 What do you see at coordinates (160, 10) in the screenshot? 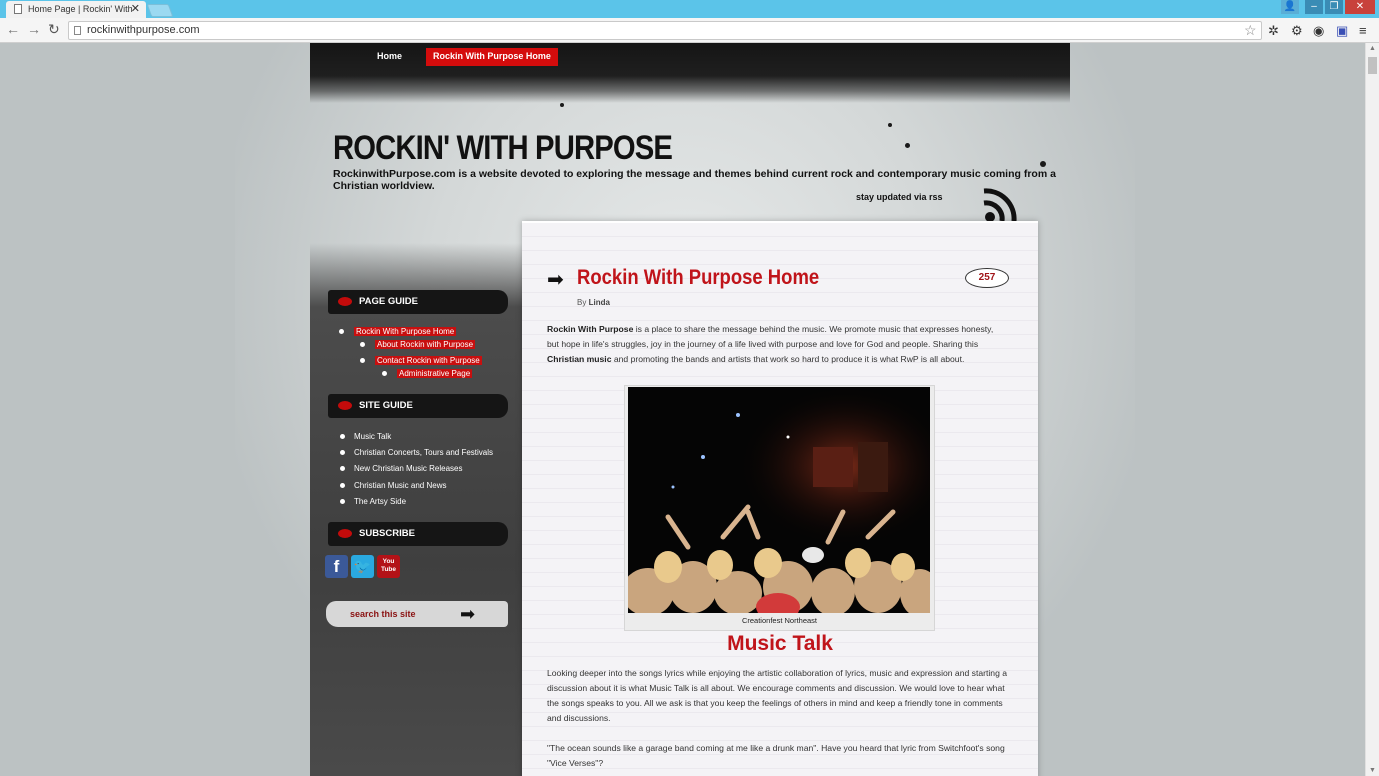
I see `new-tab-button` at bounding box center [160, 10].